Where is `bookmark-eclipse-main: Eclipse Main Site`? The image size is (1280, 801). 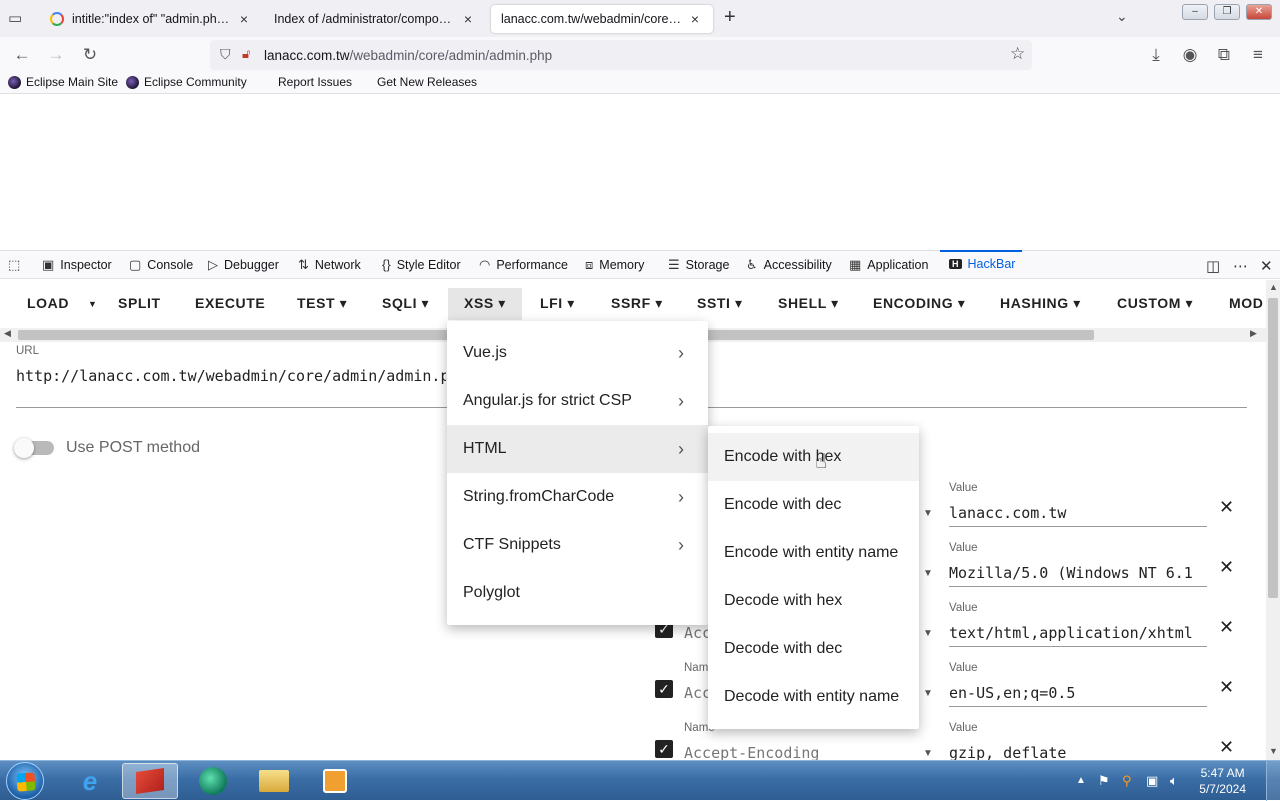
bookmark-eclipse-main: Eclipse Main Site is located at coordinates (63, 82).